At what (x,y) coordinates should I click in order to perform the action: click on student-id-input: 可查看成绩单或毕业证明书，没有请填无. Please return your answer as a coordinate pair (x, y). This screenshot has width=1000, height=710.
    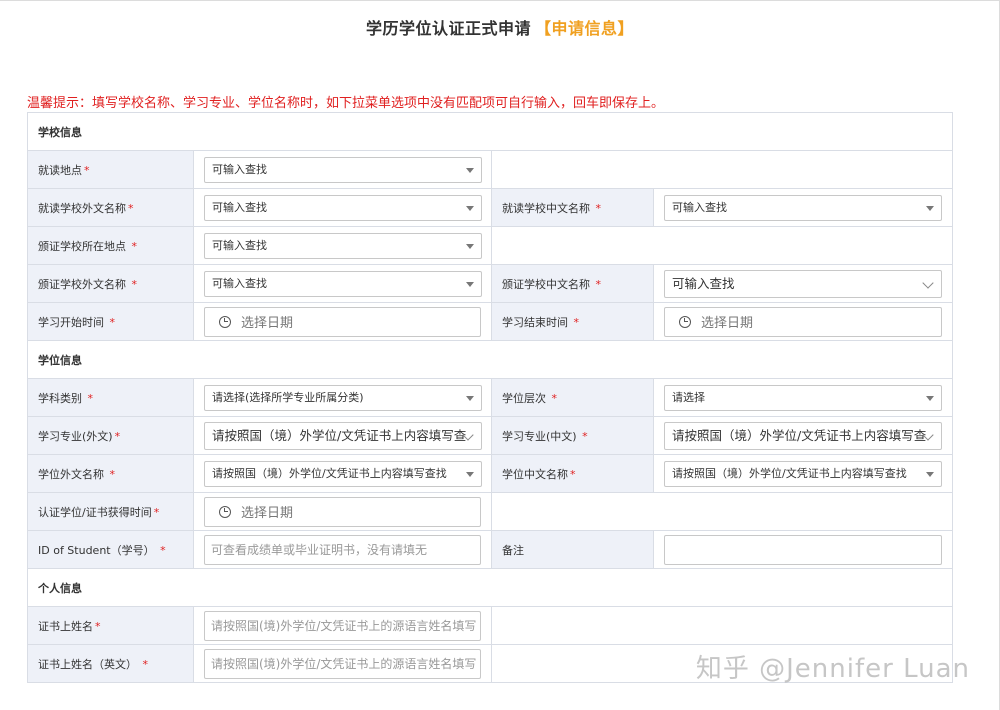
    Looking at the image, I should click on (342, 549).